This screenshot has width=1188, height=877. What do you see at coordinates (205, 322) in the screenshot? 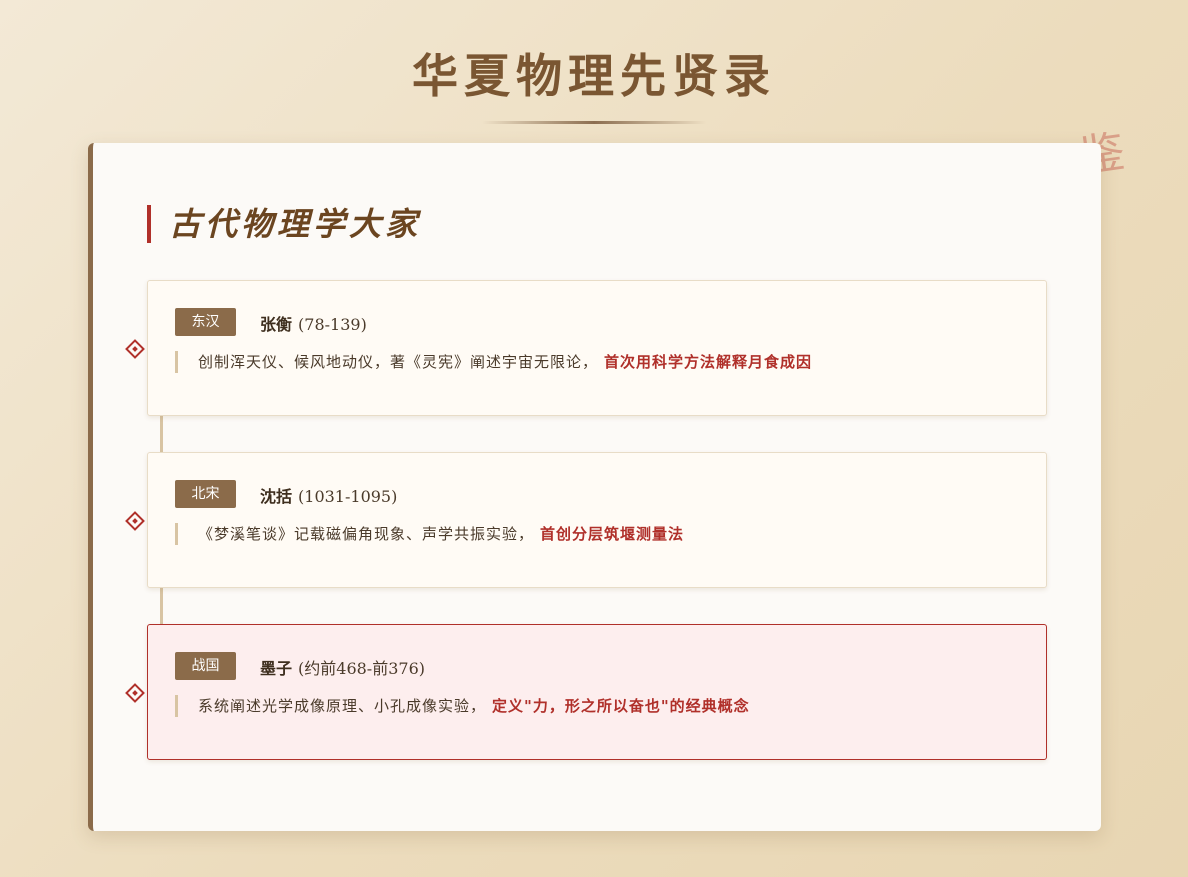
I see `era-badge: 东汉` at bounding box center [205, 322].